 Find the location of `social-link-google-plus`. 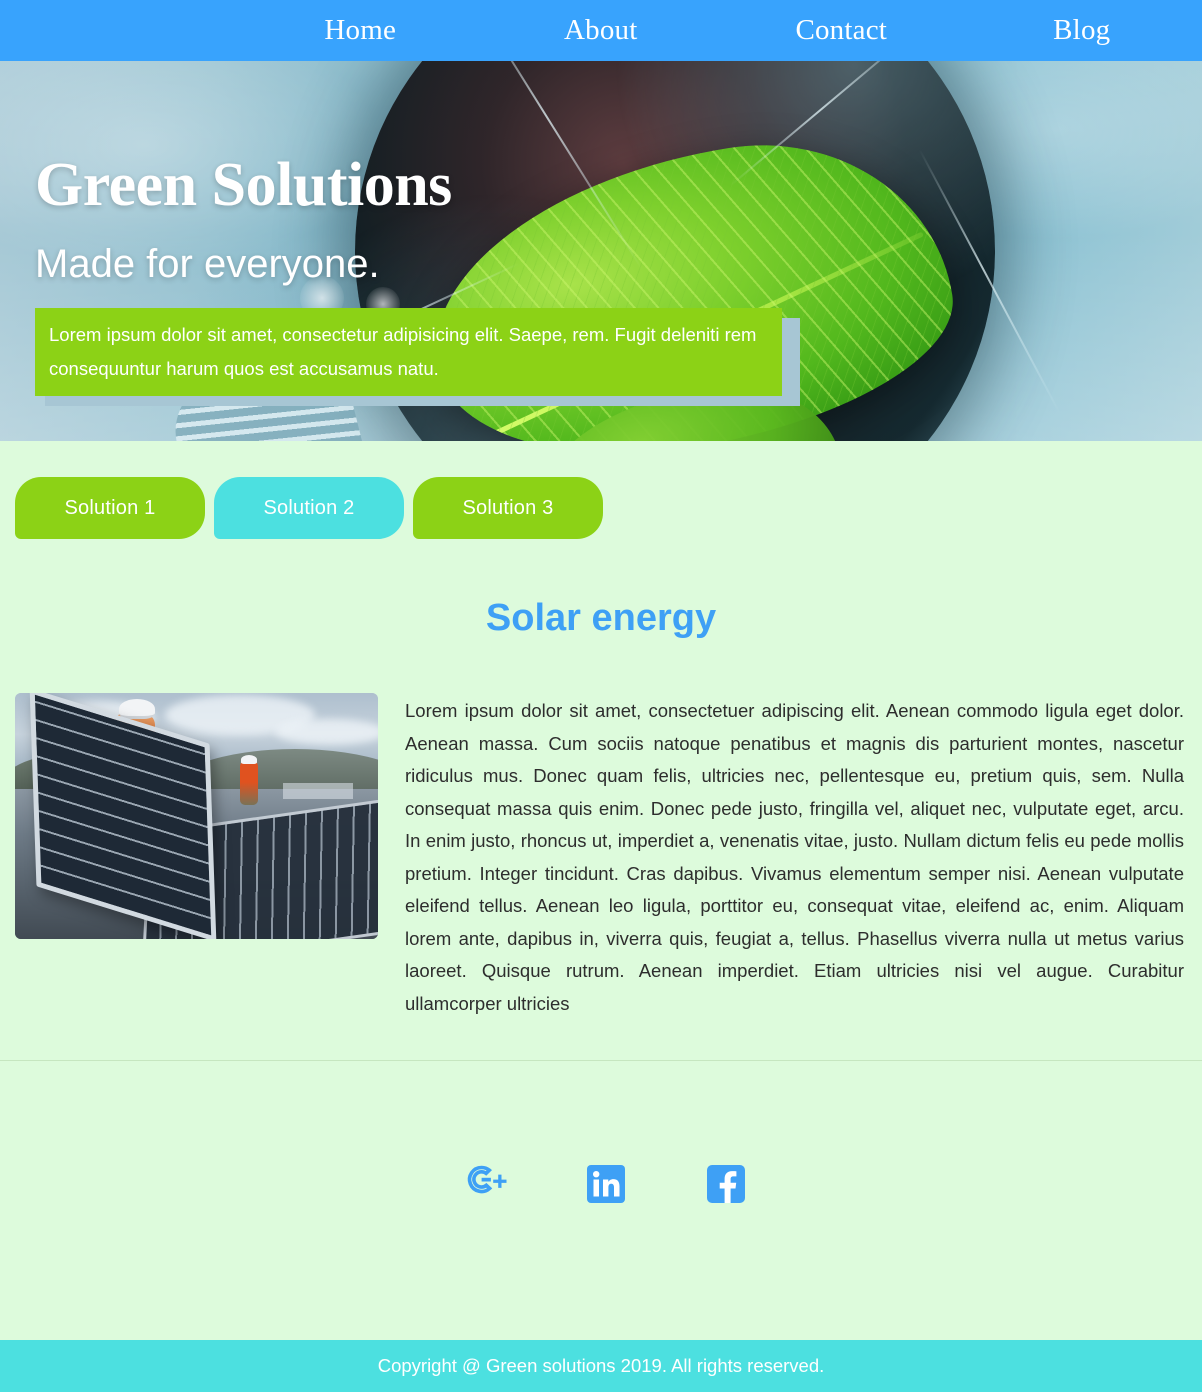

social-link-google-plus is located at coordinates (486, 1184).